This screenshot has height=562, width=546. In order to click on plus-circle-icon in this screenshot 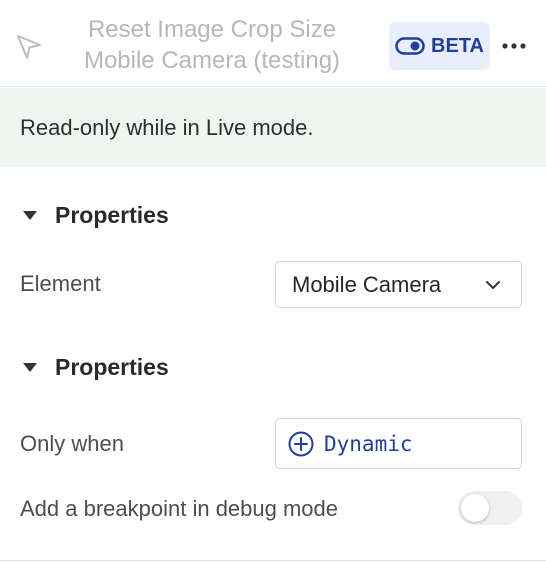, I will do `click(301, 443)`.